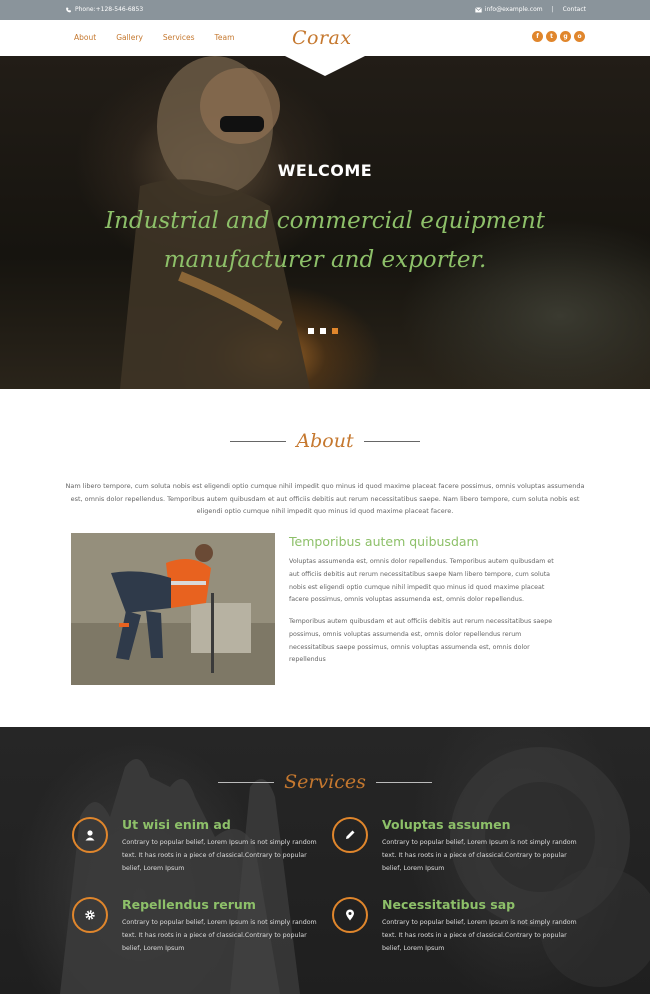 The height and width of the screenshot is (994, 650). What do you see at coordinates (176, 824) in the screenshot?
I see `service-title: Ut wisi enim ad` at bounding box center [176, 824].